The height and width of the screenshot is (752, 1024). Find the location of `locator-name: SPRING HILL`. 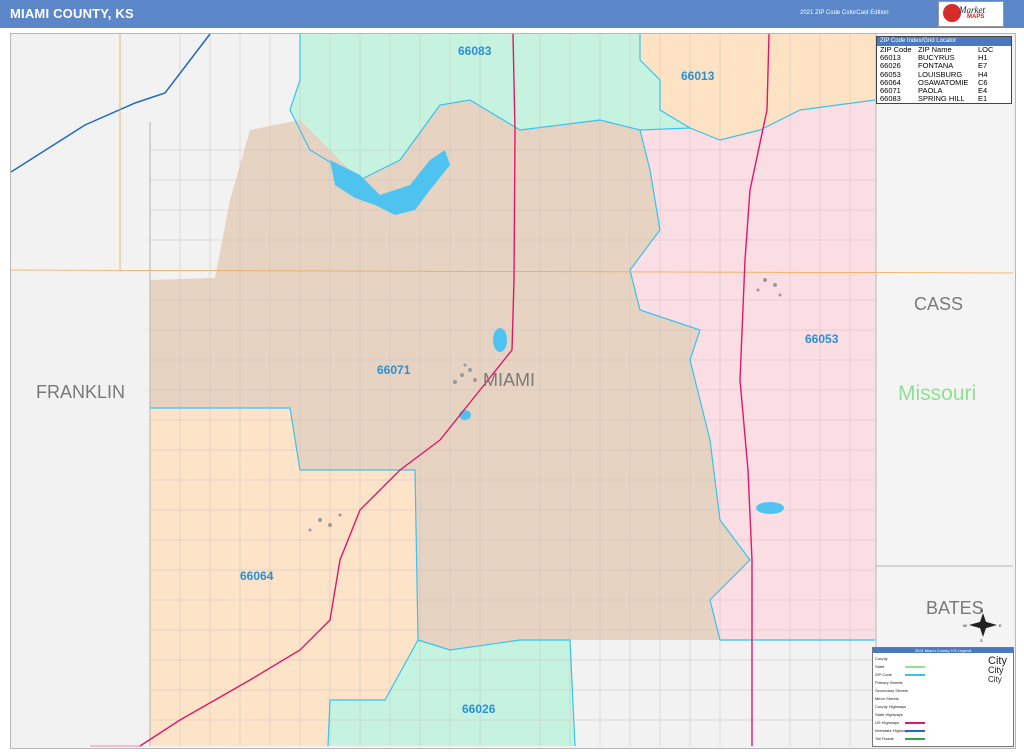

locator-name: SPRING HILL is located at coordinates (941, 99).